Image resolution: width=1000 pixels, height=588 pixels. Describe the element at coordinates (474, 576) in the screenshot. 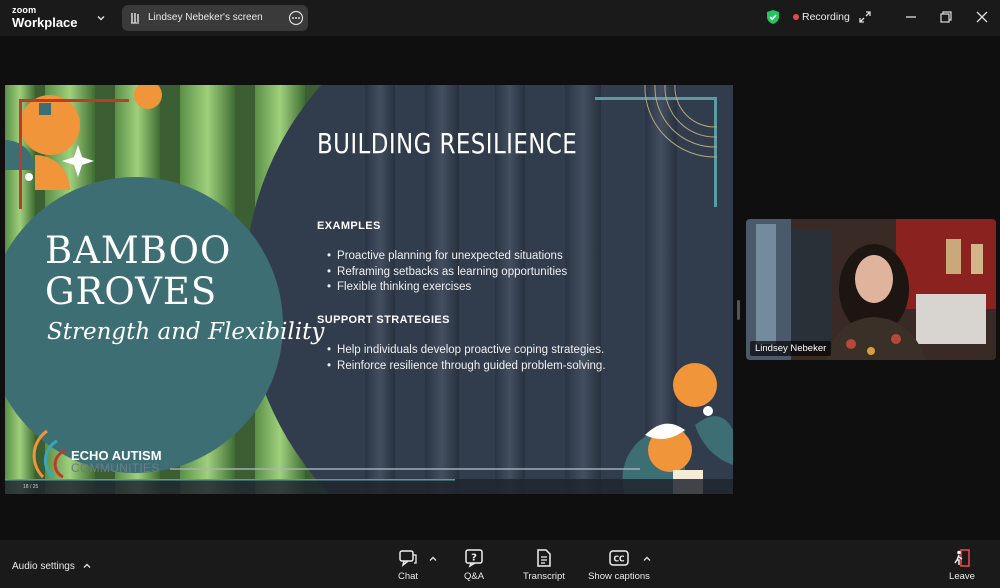

I see `qa-label: Q&A` at that location.